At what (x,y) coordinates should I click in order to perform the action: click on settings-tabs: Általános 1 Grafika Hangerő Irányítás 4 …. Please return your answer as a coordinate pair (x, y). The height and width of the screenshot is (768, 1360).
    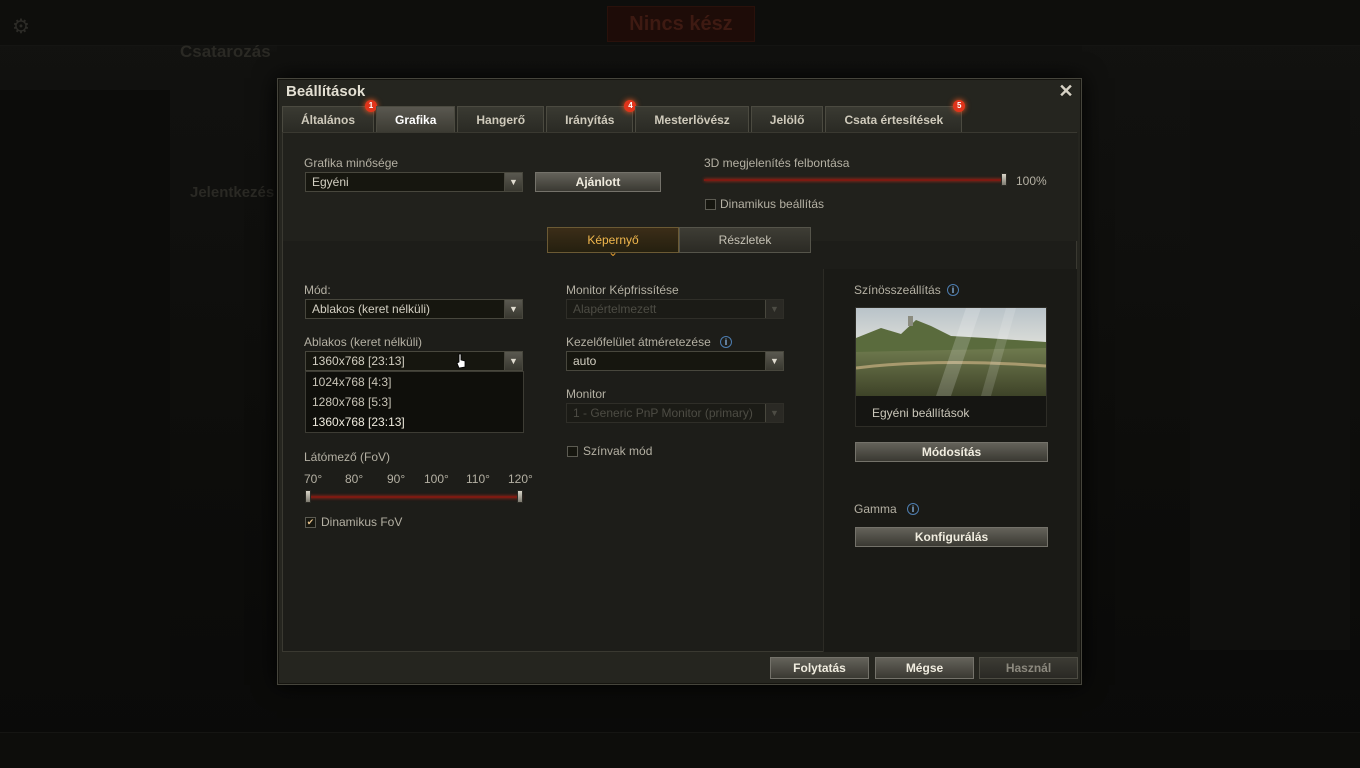
    Looking at the image, I should click on (624, 116).